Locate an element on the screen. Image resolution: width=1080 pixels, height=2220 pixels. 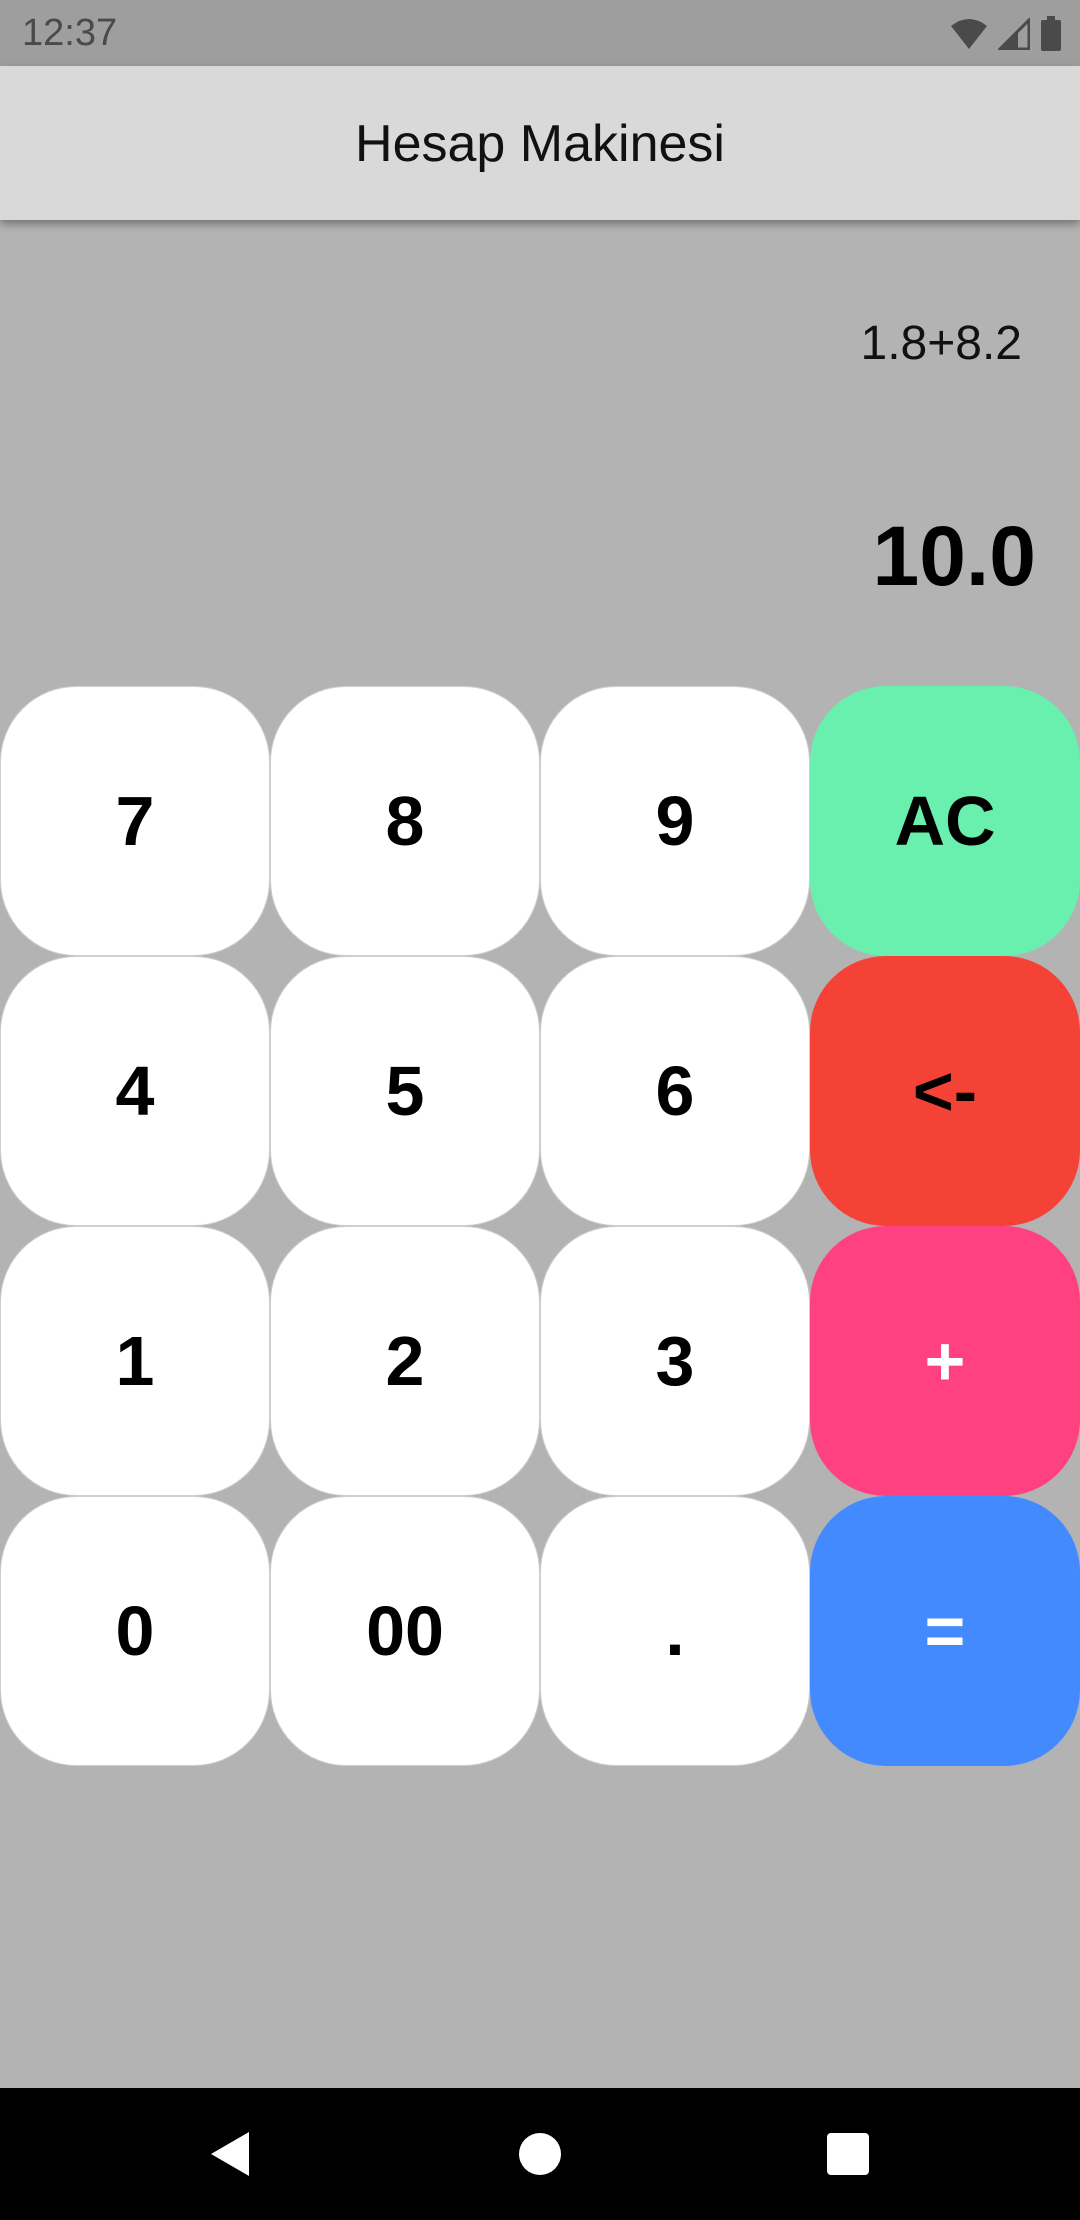
key-label: 1 is located at coordinates (135, 1361).